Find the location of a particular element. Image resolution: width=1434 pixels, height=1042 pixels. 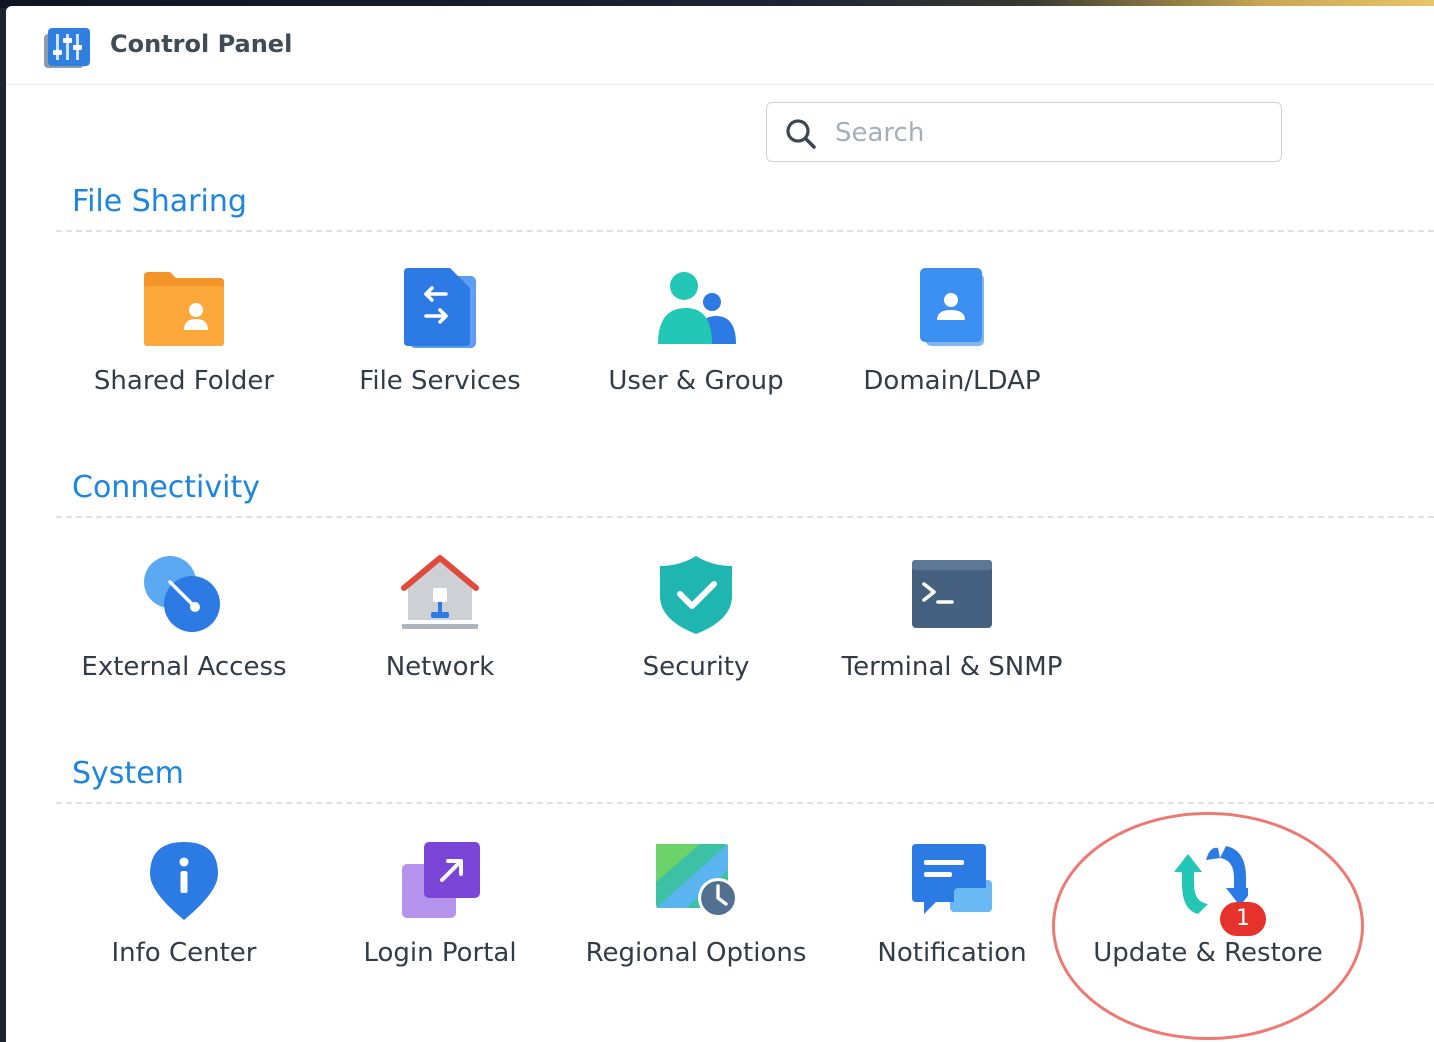

section-title-file-sharing: File Sharing is located at coordinates (159, 201).